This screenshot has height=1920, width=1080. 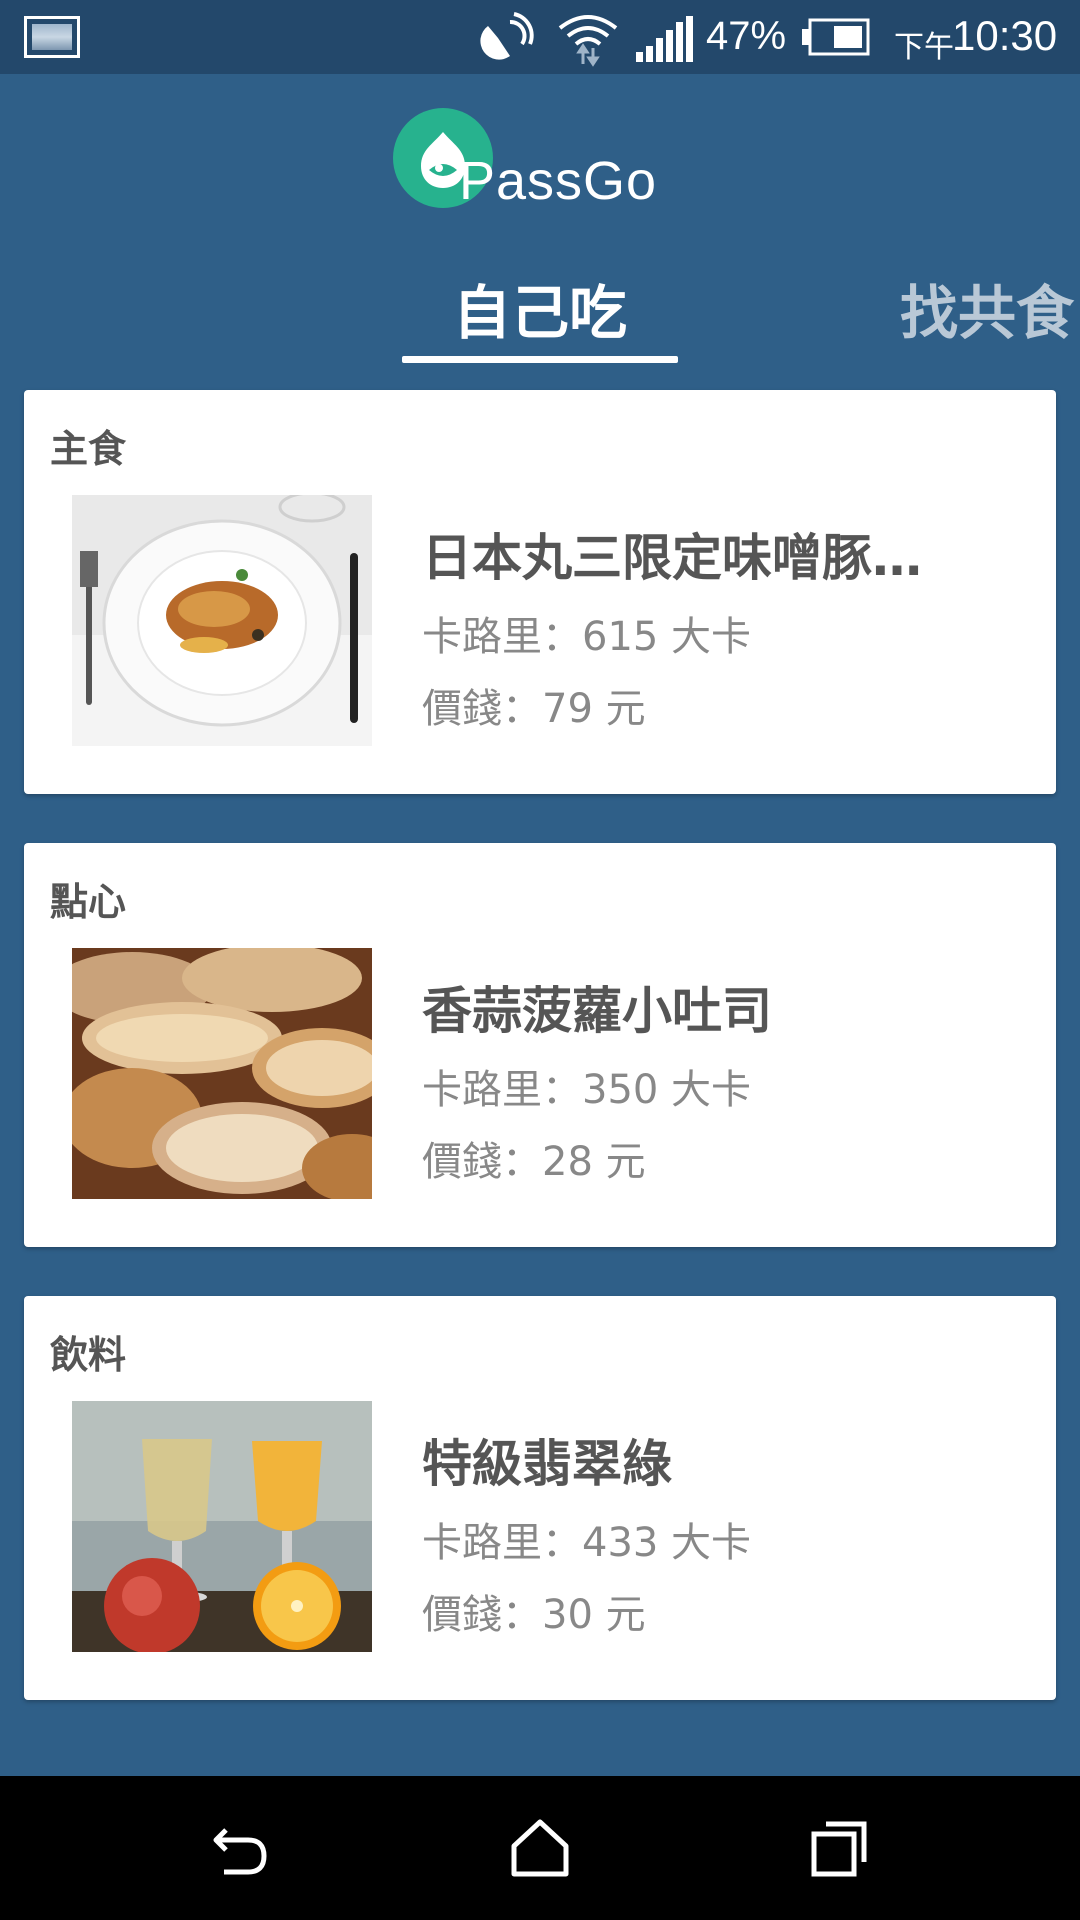 What do you see at coordinates (240, 1848) in the screenshot?
I see `back-icon` at bounding box center [240, 1848].